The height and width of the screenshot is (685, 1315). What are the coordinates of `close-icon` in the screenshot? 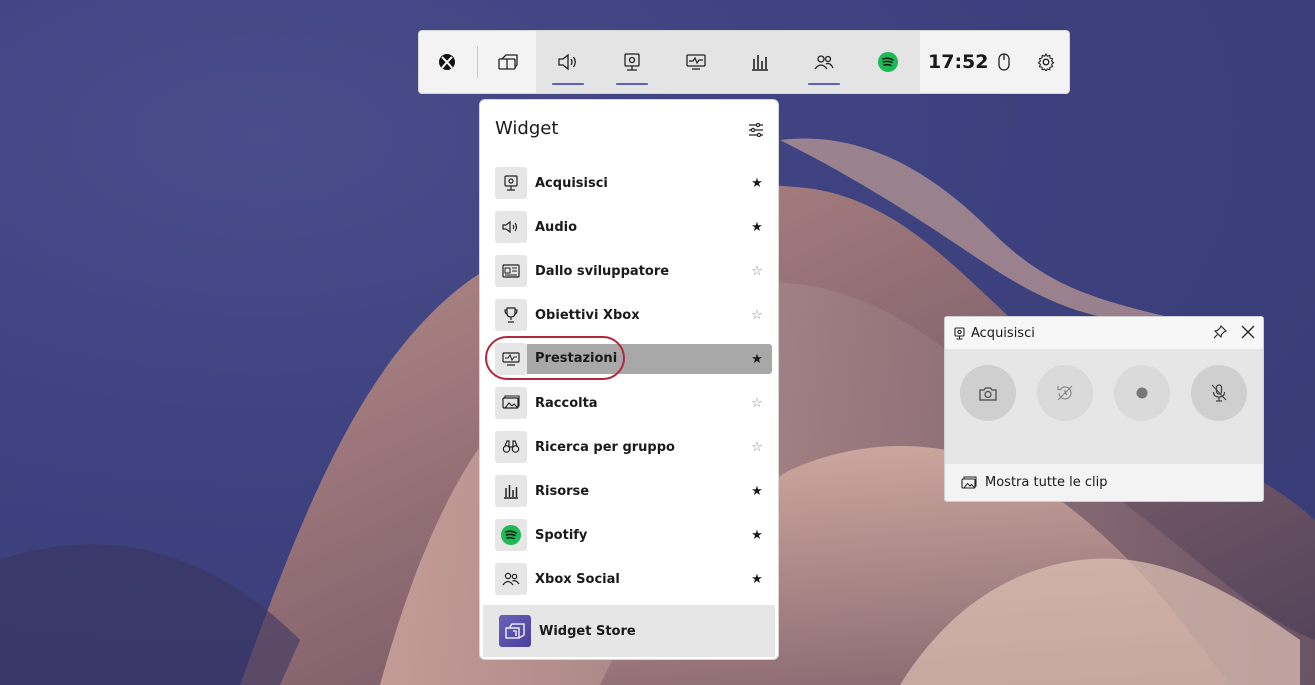 It's located at (1248, 331).